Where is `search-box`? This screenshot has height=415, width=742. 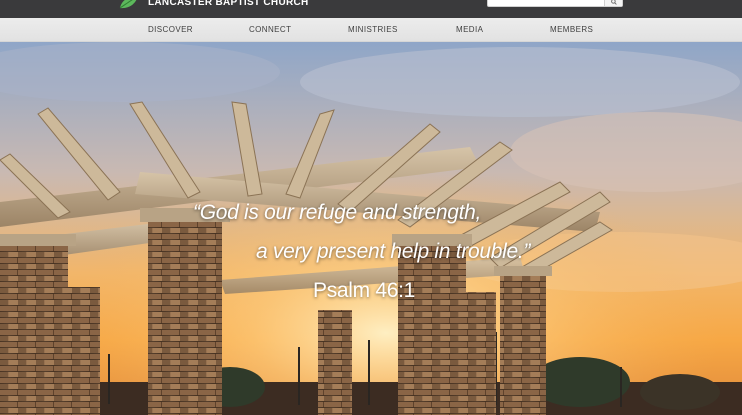 search-box is located at coordinates (555, 3).